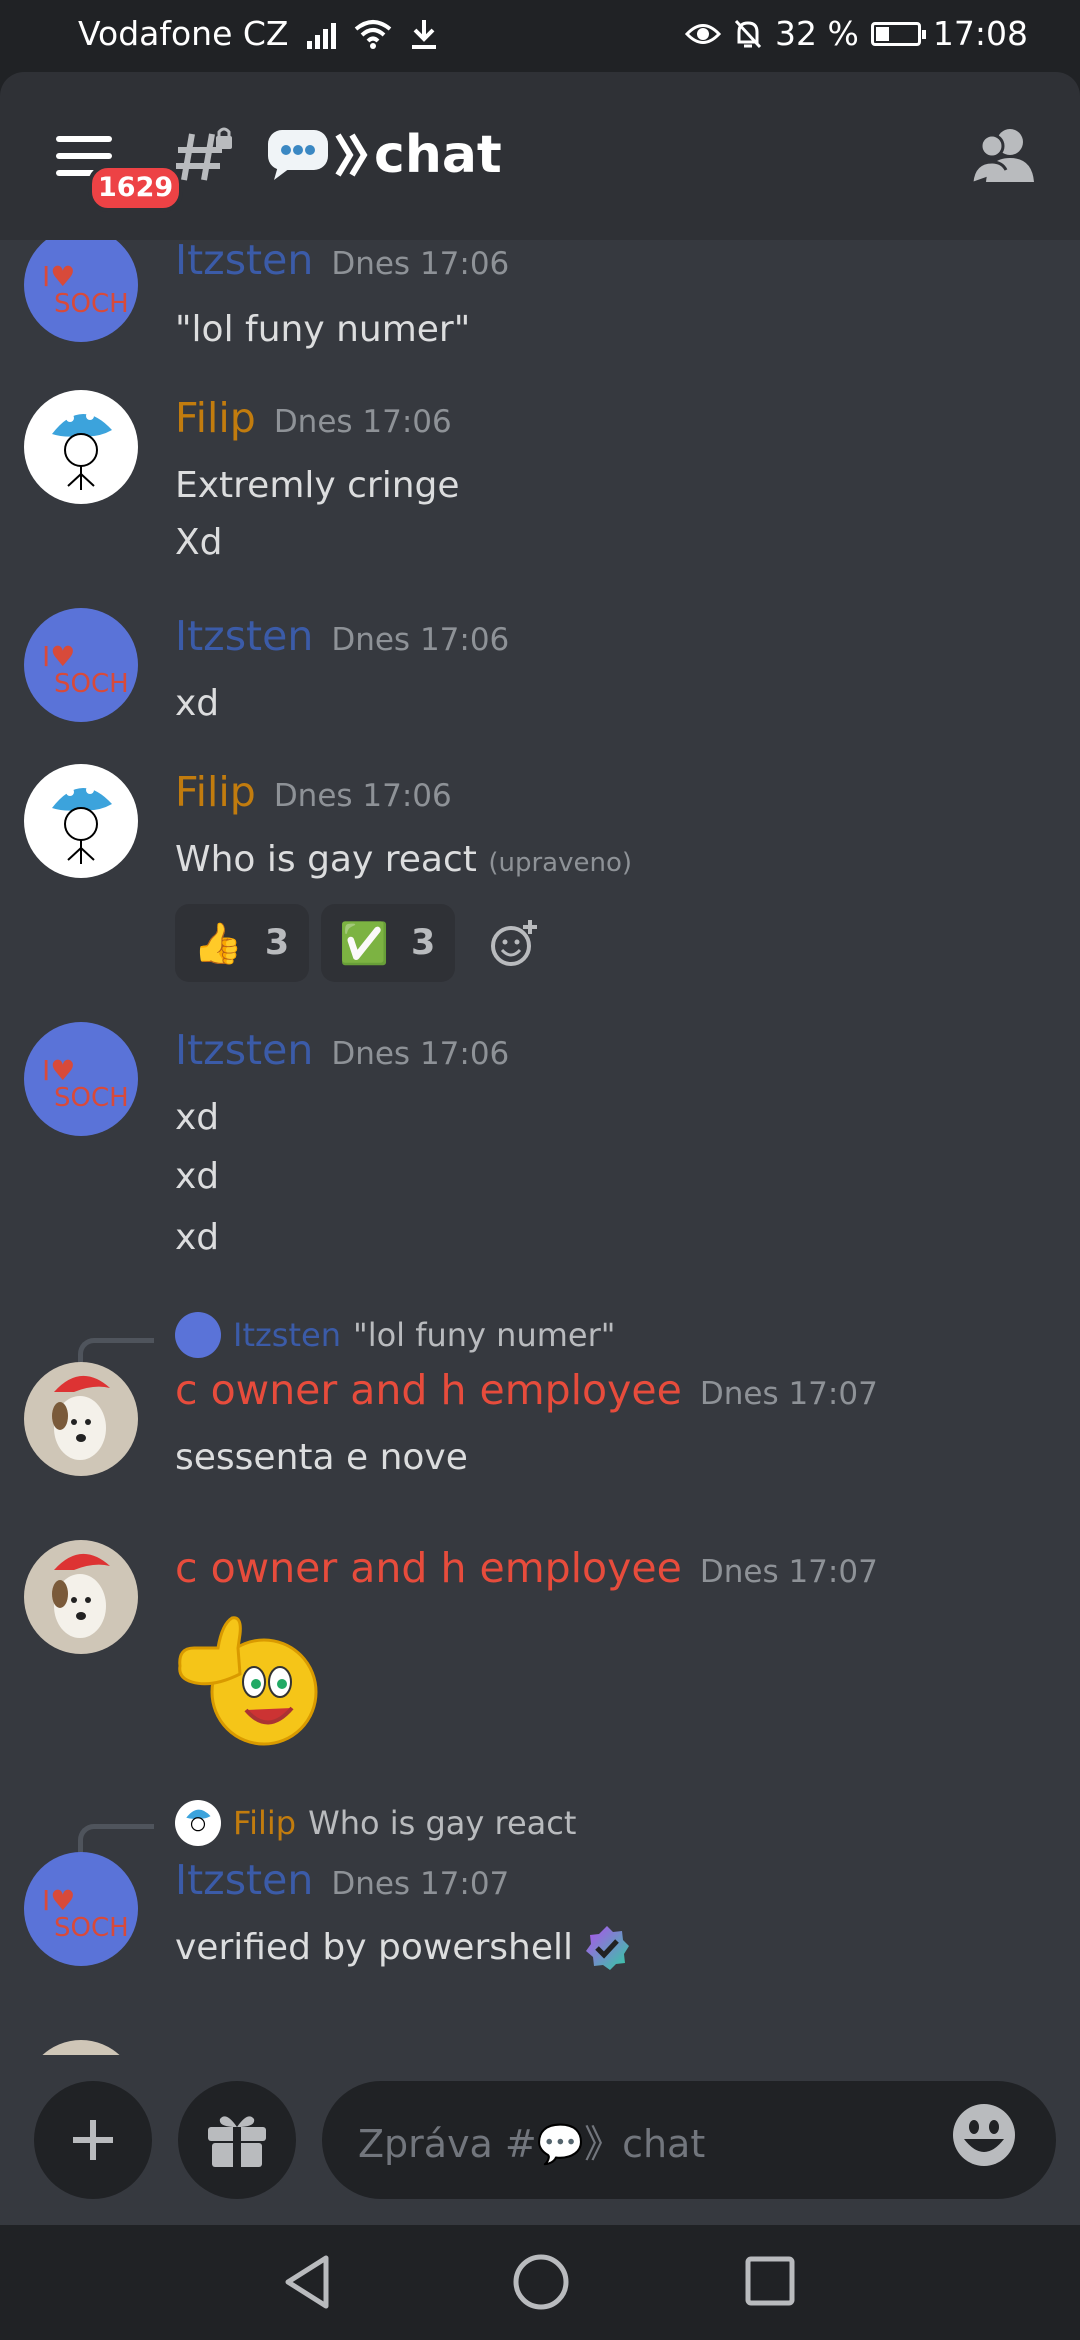 The width and height of the screenshot is (1080, 2340). I want to click on plus-icon, so click(93, 2140).